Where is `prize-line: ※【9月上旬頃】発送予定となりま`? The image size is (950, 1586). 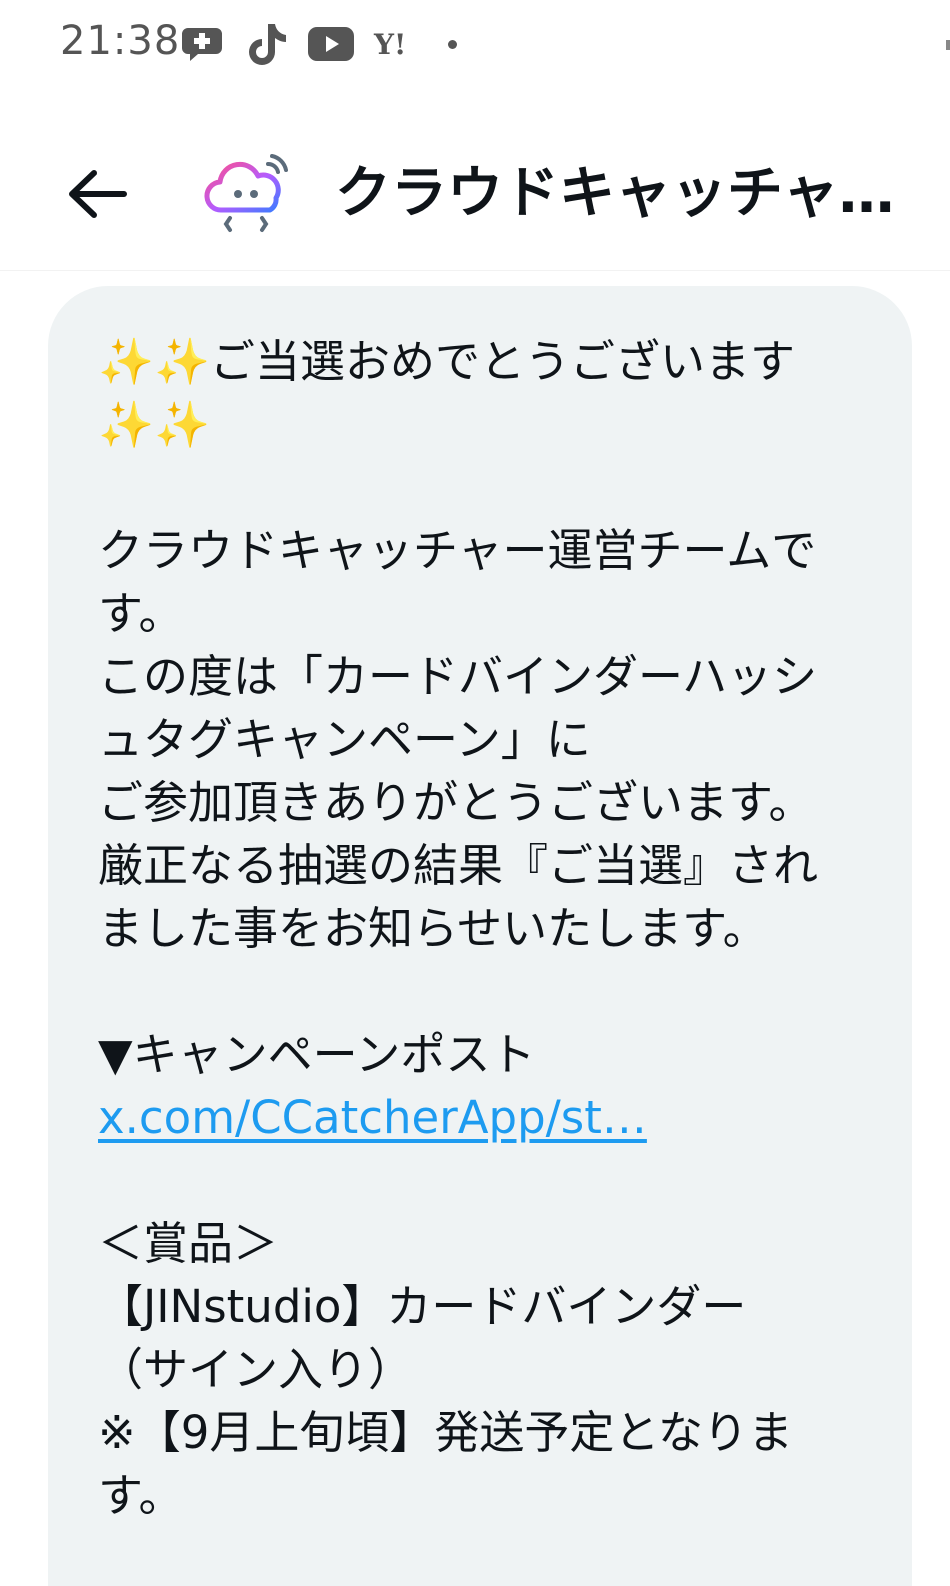
prize-line: ※【9月上旬頃】発送予定となりま is located at coordinates (445, 1432).